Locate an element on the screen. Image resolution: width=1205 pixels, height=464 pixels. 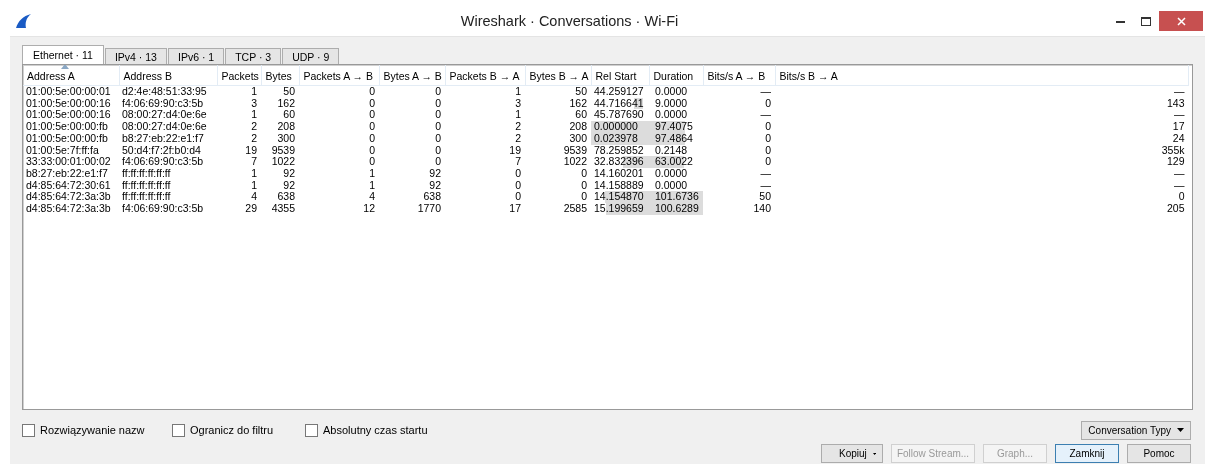
column-header: Bytes A → B is located at coordinates (412, 75).